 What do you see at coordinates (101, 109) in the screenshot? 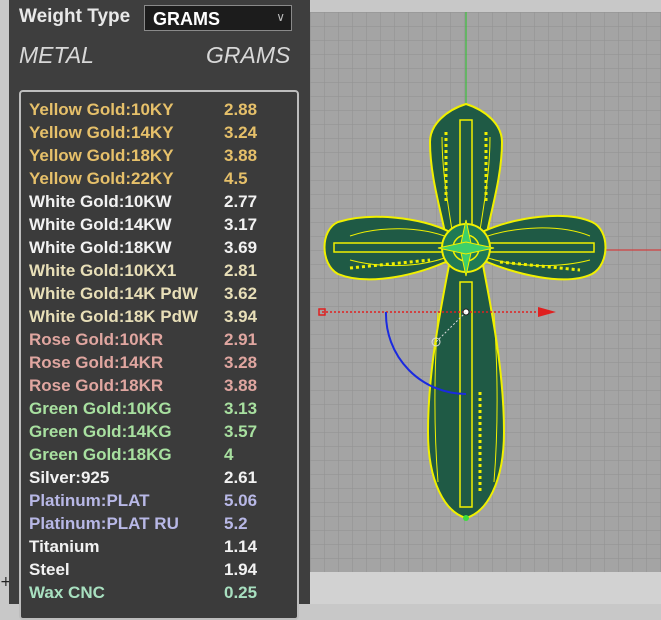
I see `metal-name: Yellow Gold:10KY` at bounding box center [101, 109].